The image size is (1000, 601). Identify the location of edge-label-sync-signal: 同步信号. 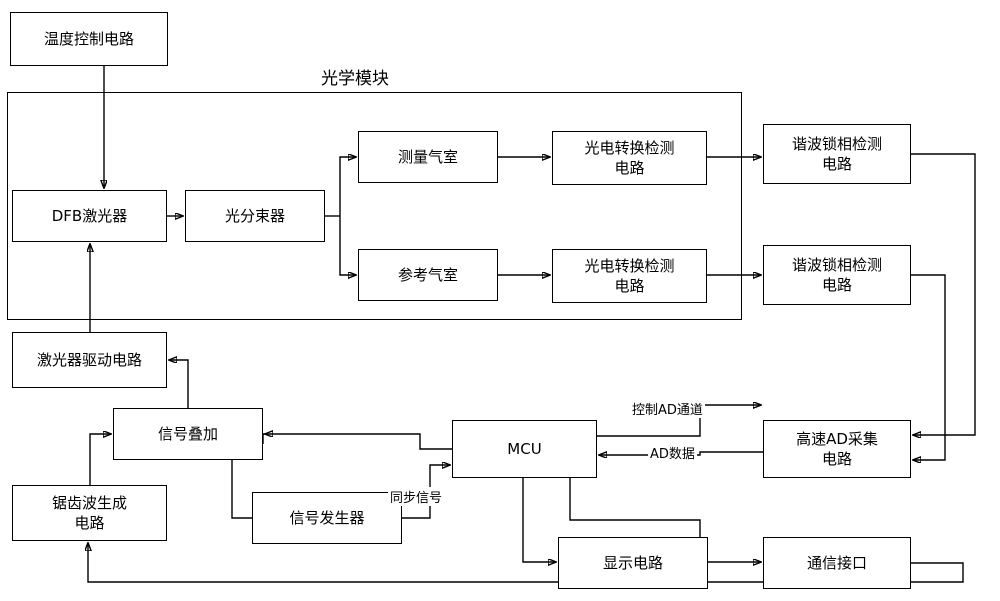
(416, 496).